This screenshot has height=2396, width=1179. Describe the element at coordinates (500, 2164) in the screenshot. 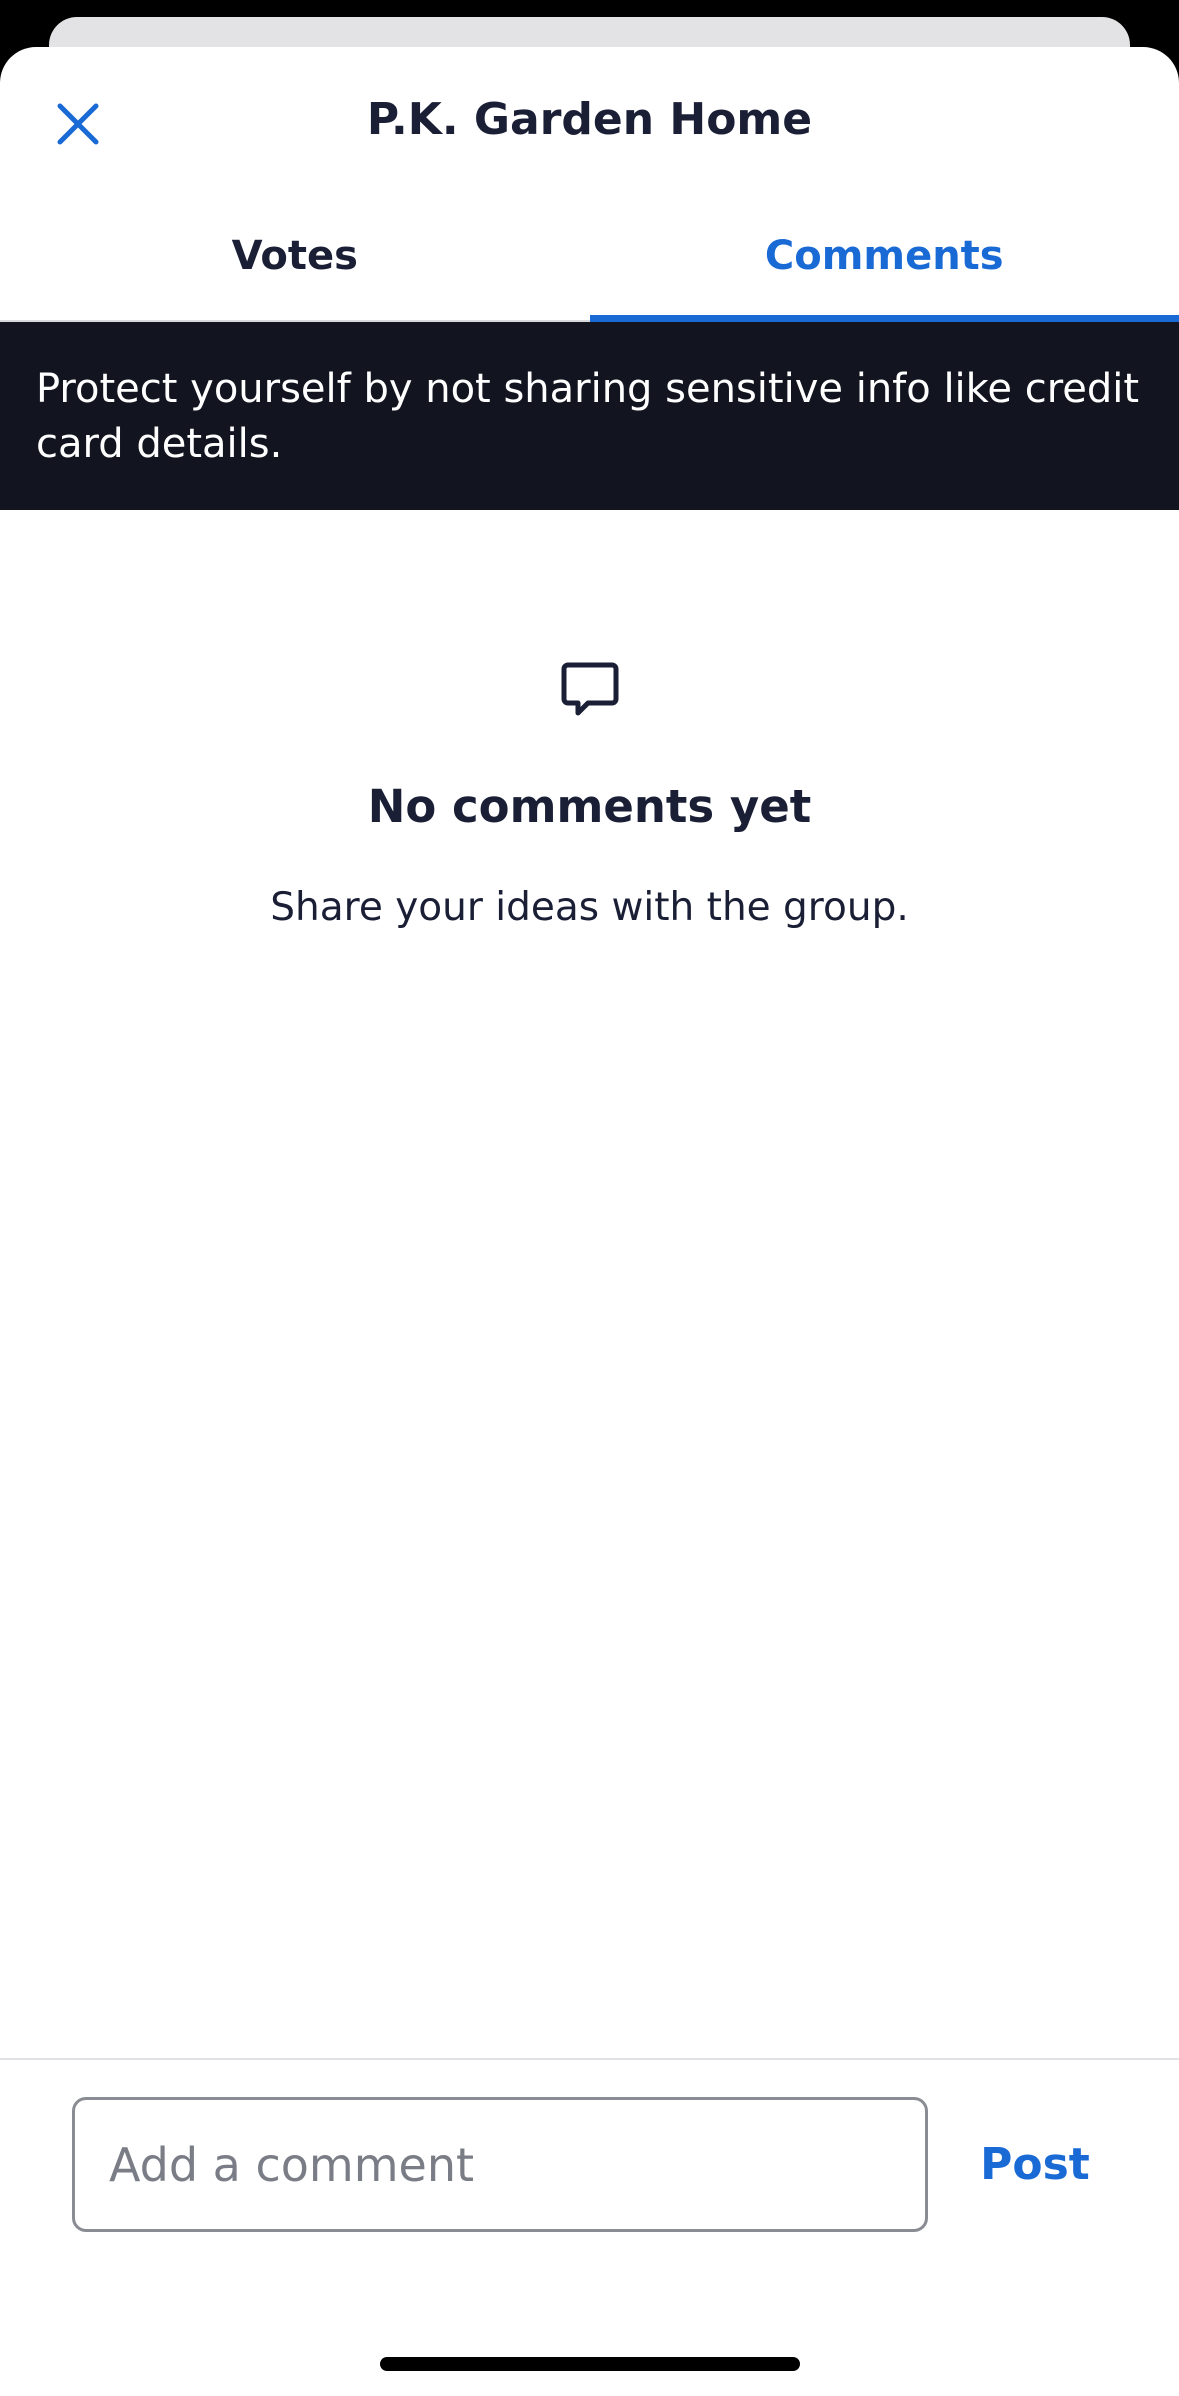

I see `comment-input` at that location.